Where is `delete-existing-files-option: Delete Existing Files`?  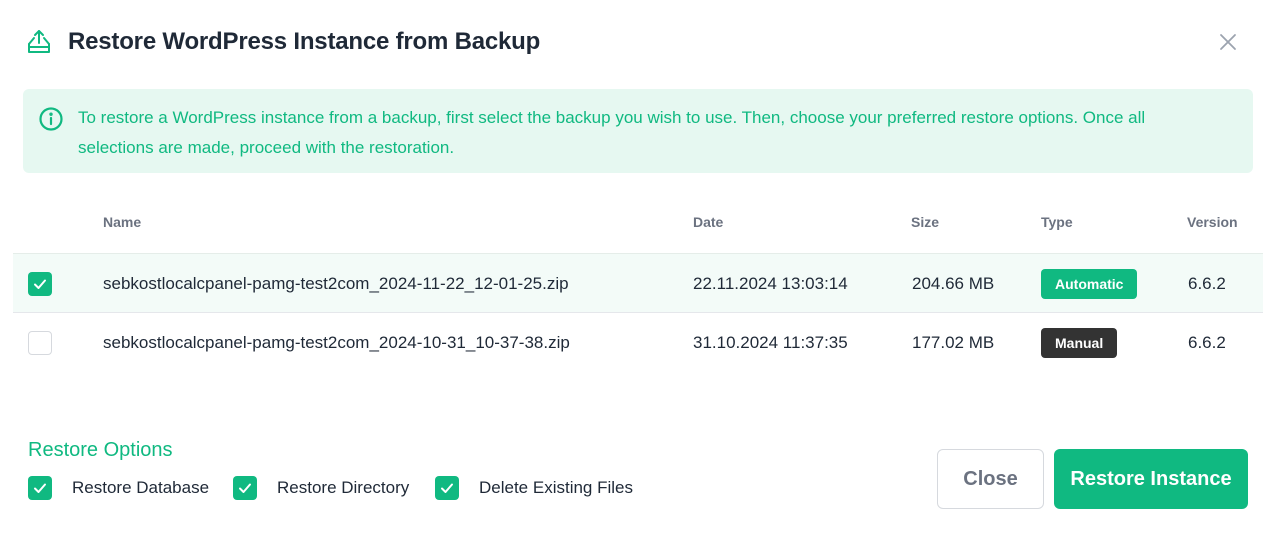
delete-existing-files-option: Delete Existing Files is located at coordinates (534, 488).